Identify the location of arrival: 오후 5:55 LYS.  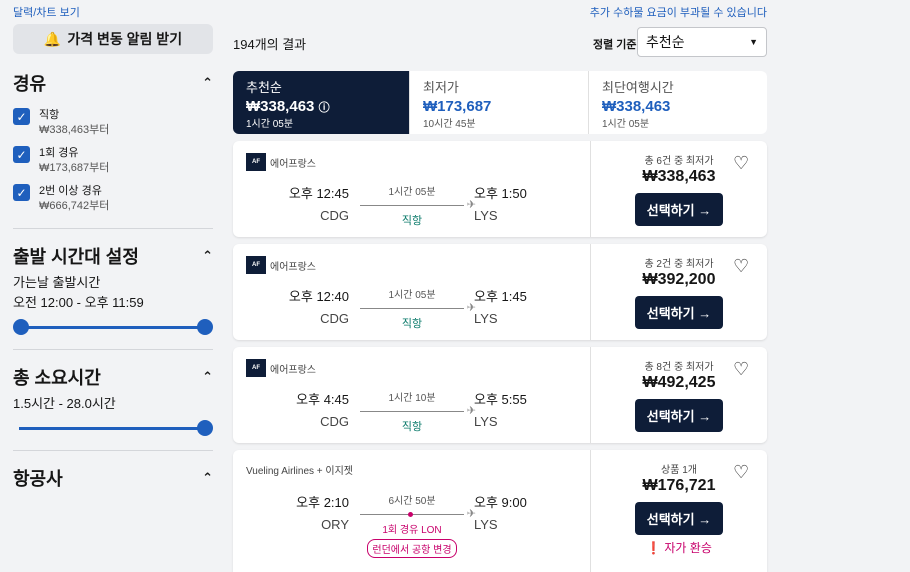
(500, 409).